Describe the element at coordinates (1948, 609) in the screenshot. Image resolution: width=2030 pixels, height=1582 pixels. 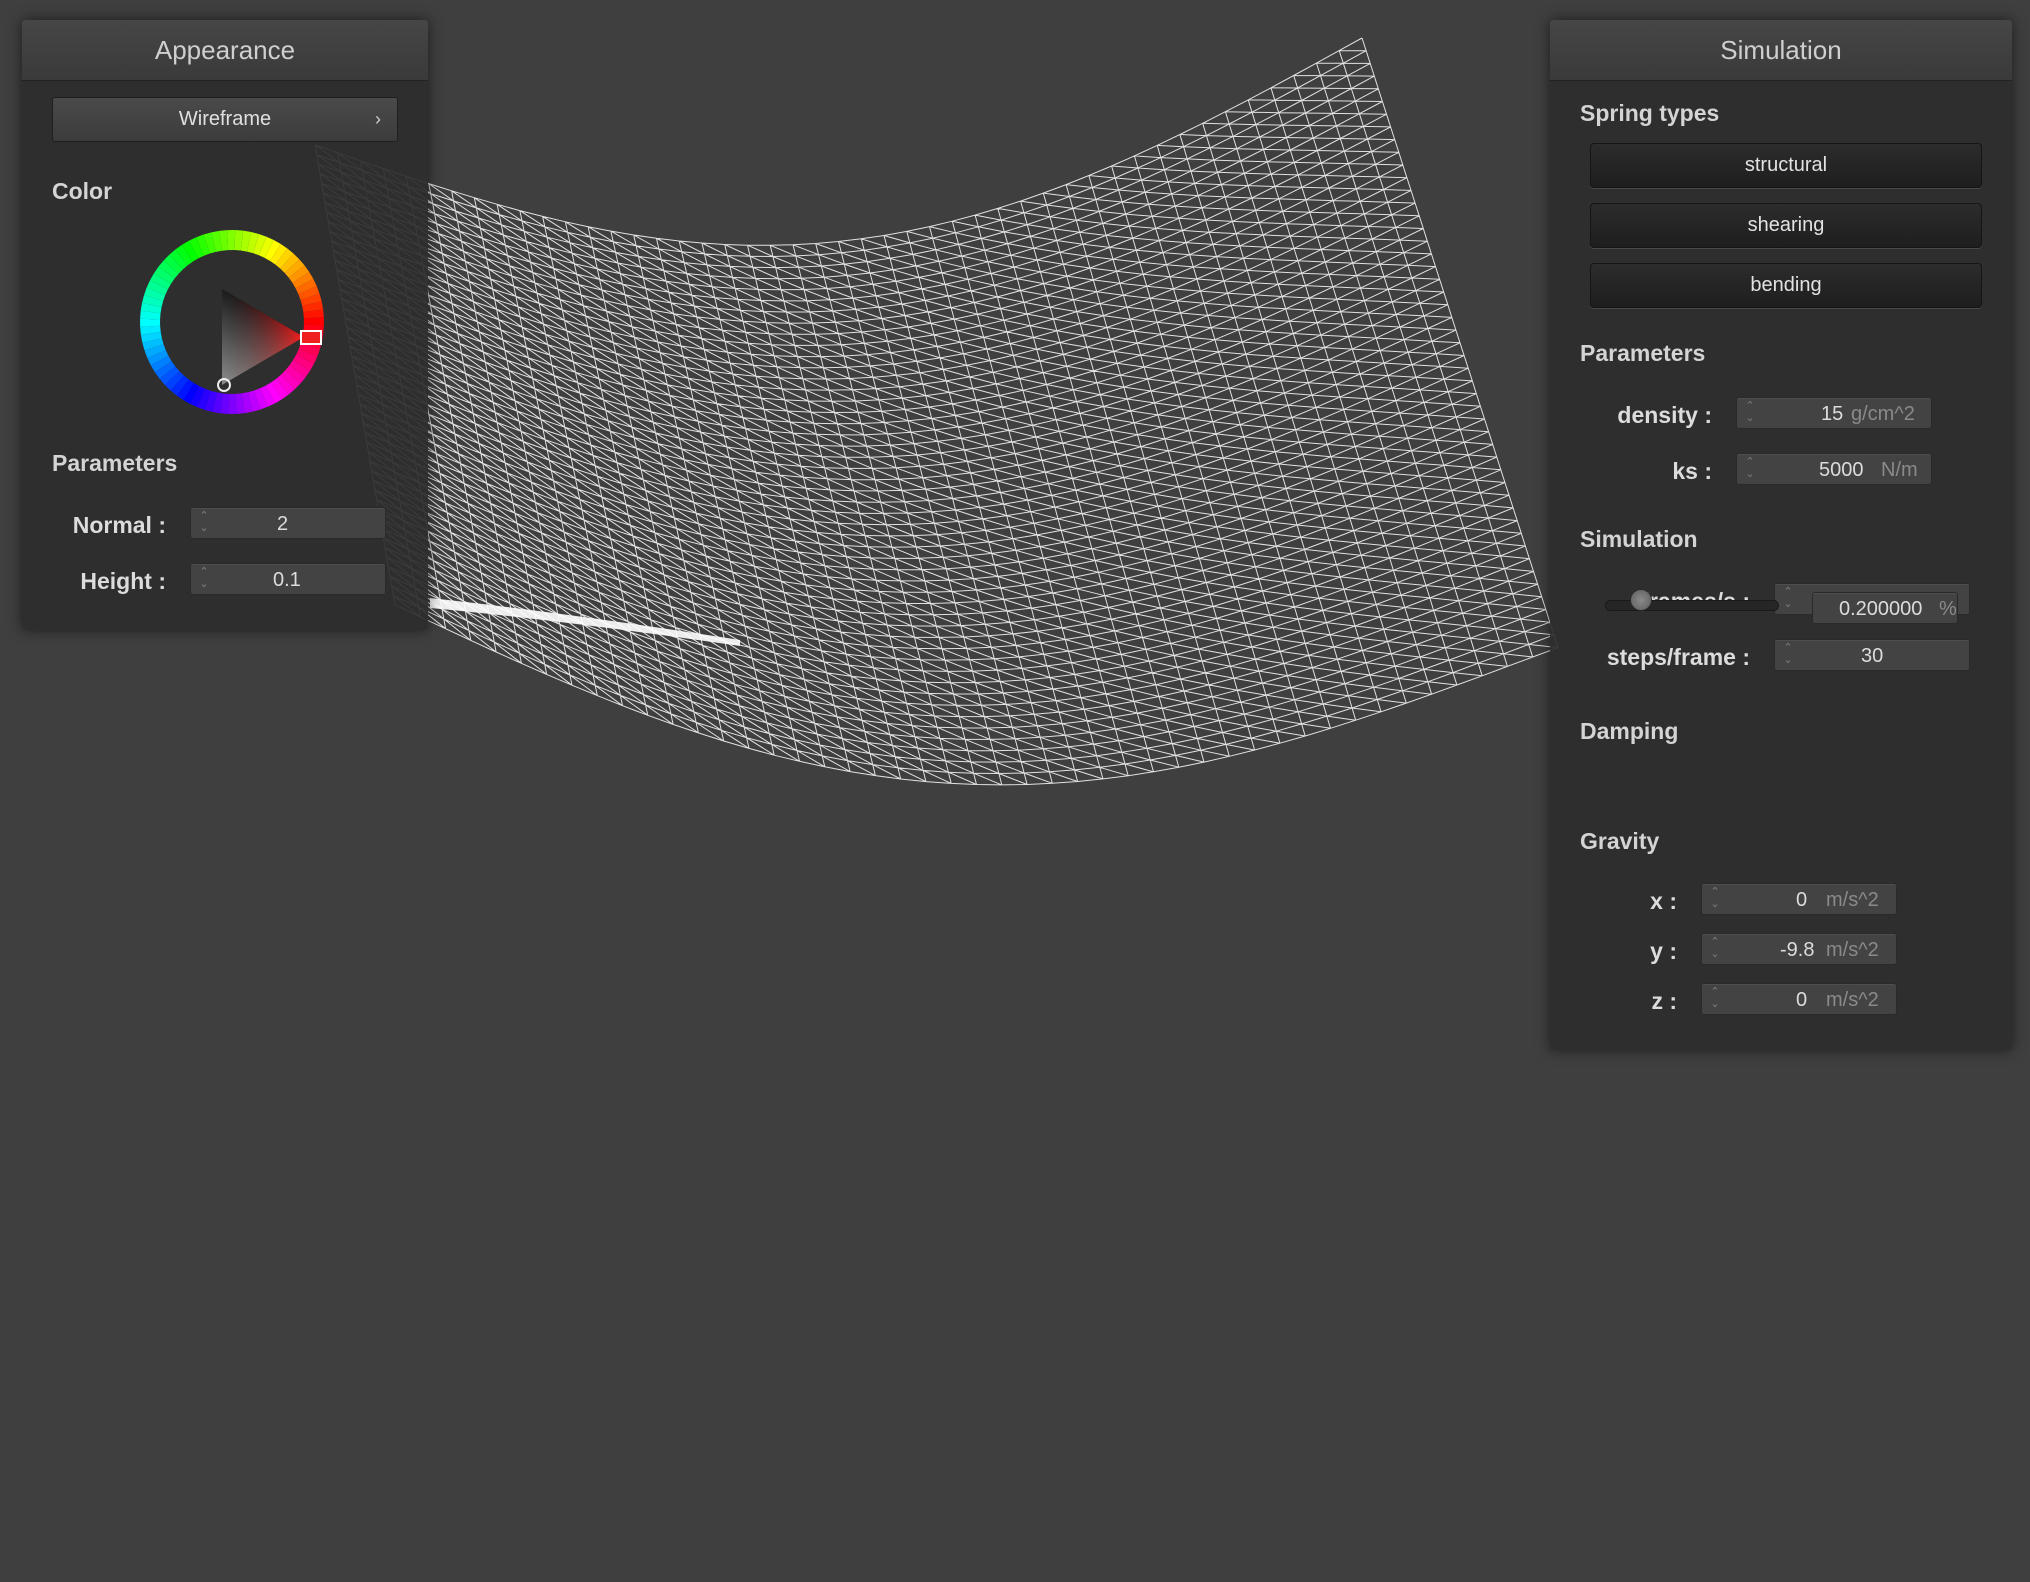
I see `damping-unit: %` at that location.